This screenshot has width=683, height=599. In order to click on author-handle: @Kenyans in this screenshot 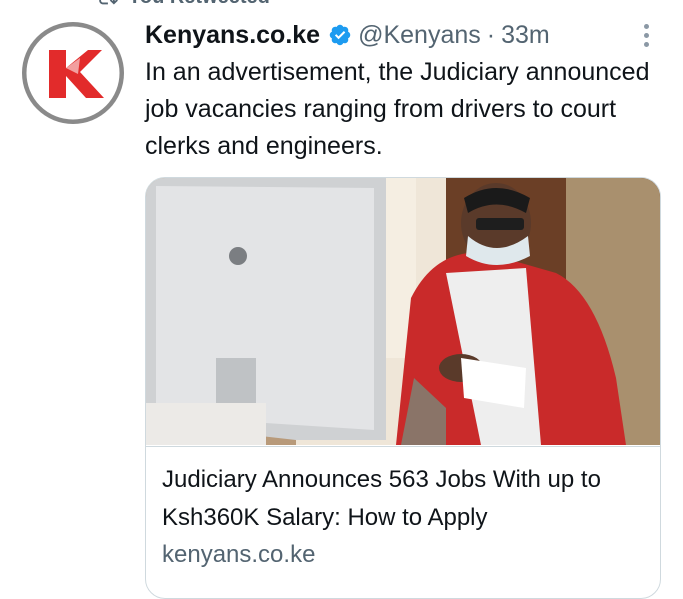, I will do `click(419, 35)`.